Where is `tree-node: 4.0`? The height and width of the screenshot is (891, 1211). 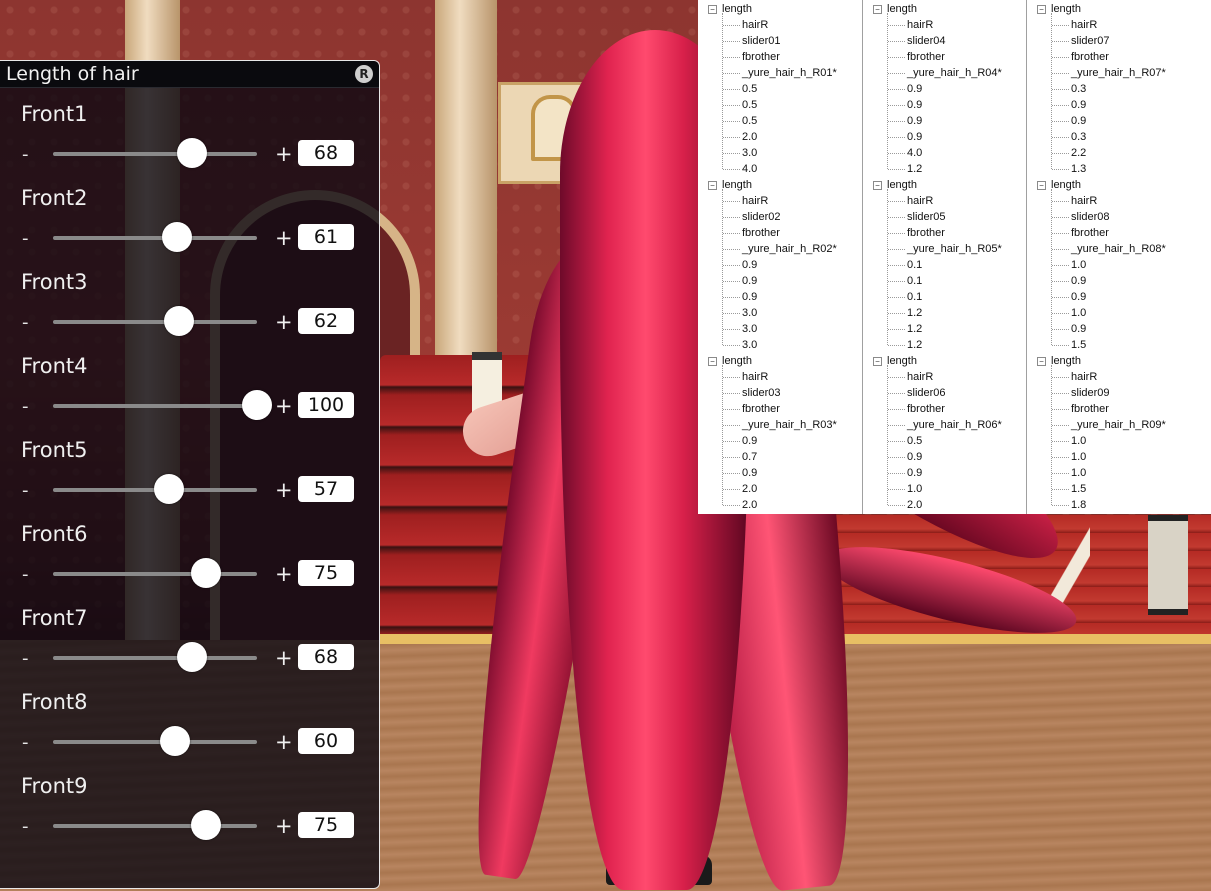 tree-node: 4.0 is located at coordinates (914, 153).